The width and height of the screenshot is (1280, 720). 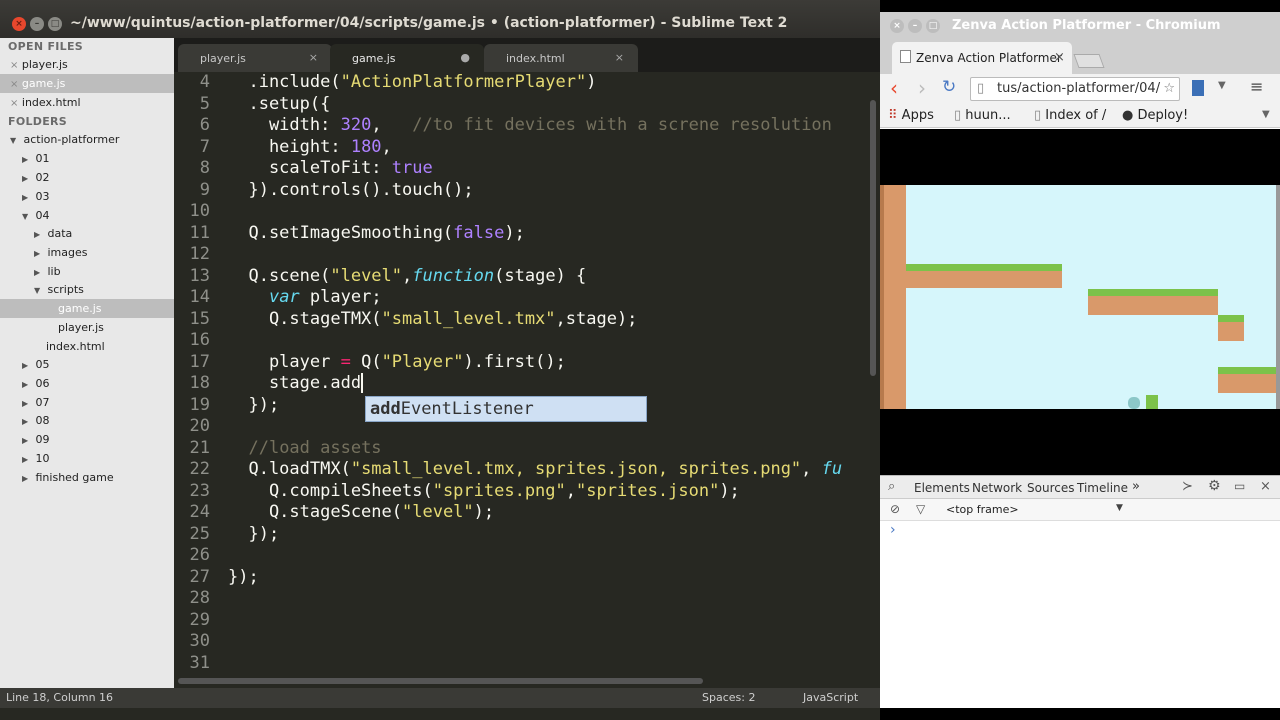 What do you see at coordinates (204, 125) in the screenshot?
I see `line-number: 6` at bounding box center [204, 125].